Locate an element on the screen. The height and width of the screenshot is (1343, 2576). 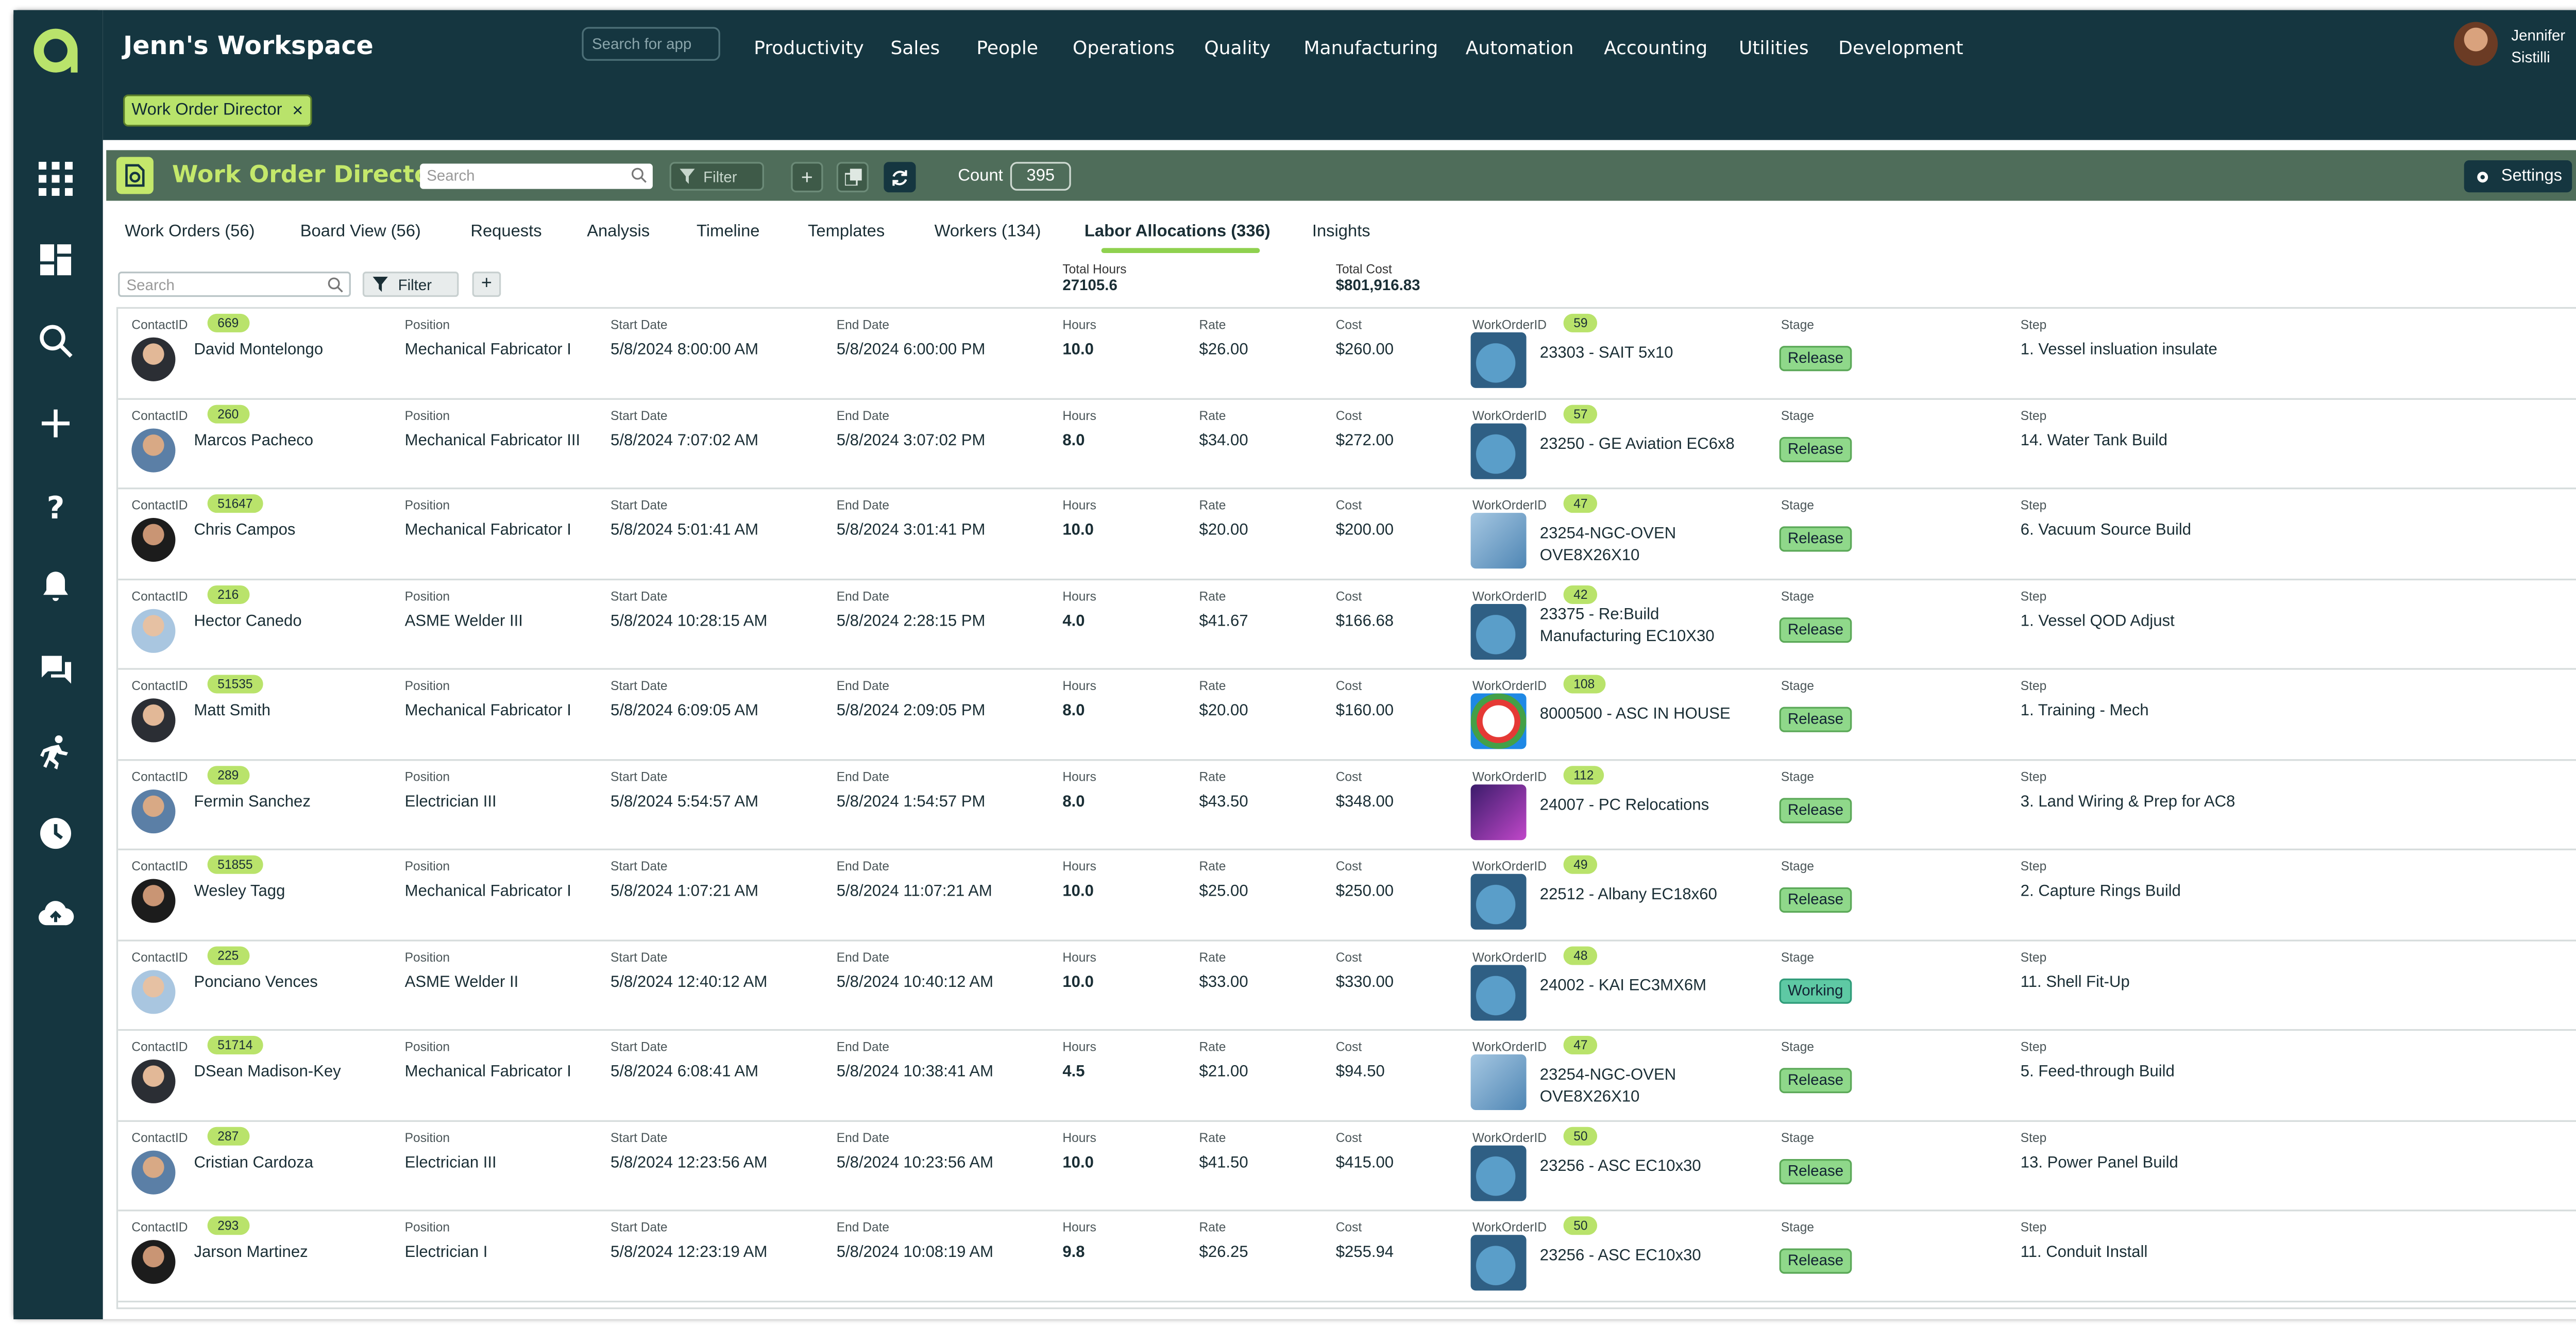
nav-people: People is located at coordinates (1007, 48).